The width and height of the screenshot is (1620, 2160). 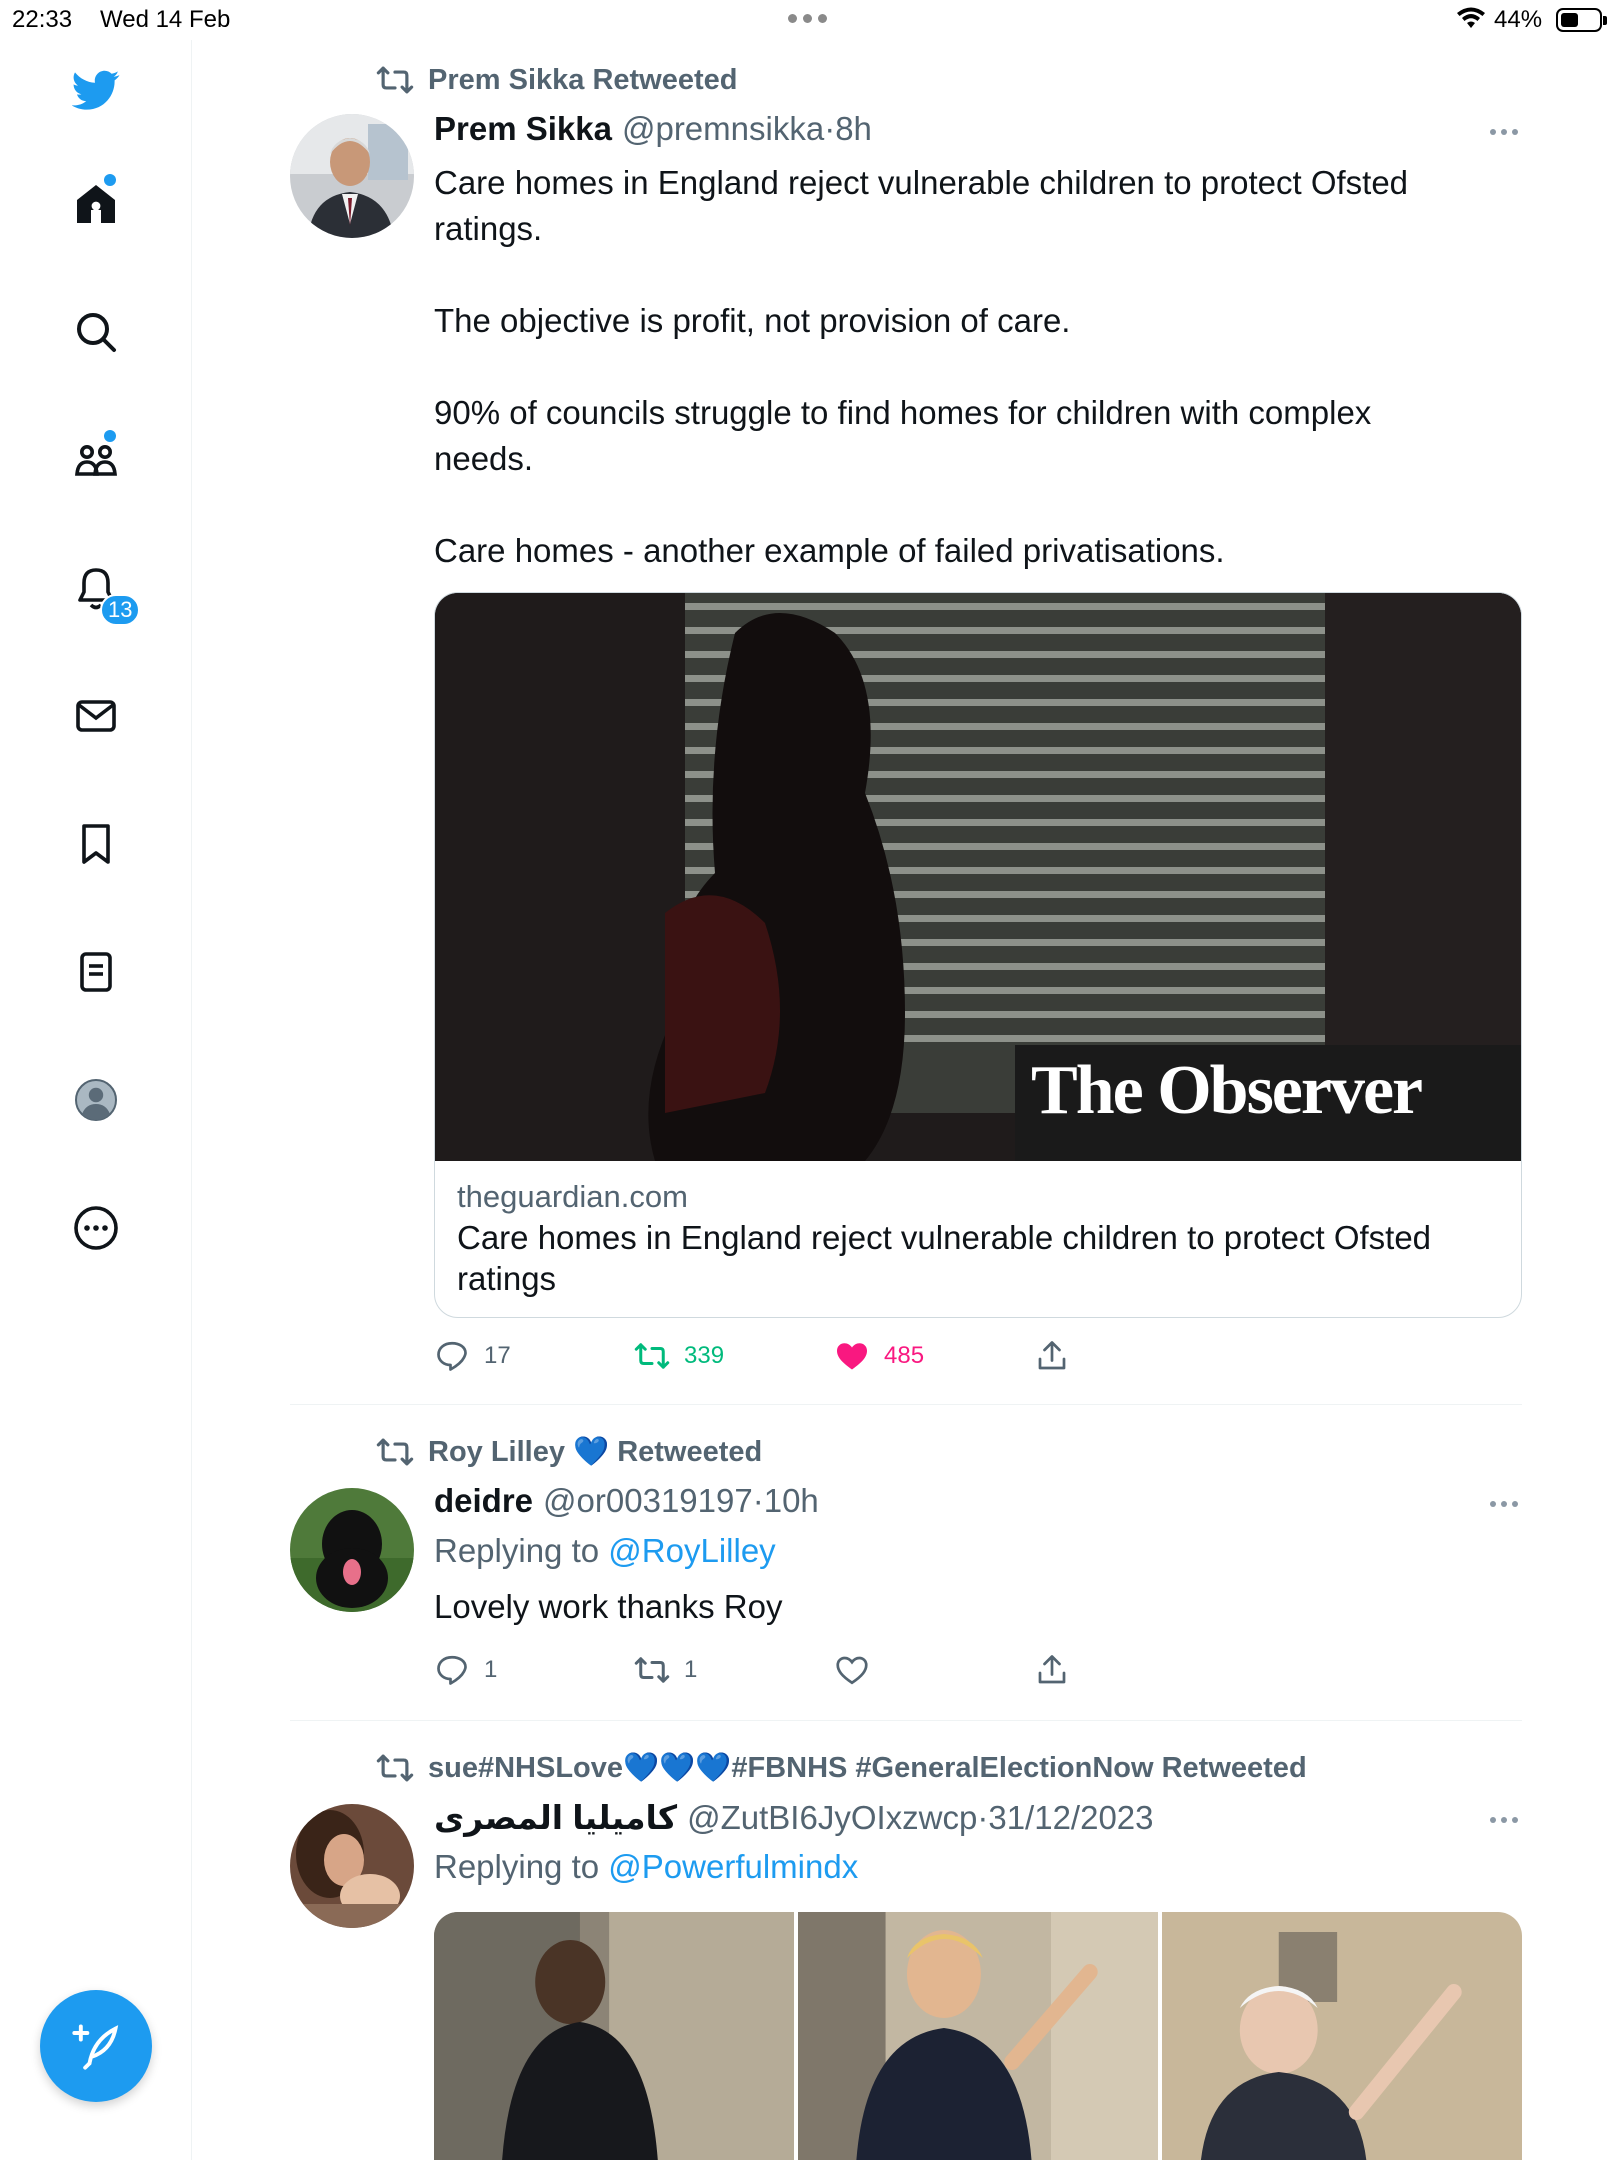 I want to click on like-button, so click(x=852, y=1670).